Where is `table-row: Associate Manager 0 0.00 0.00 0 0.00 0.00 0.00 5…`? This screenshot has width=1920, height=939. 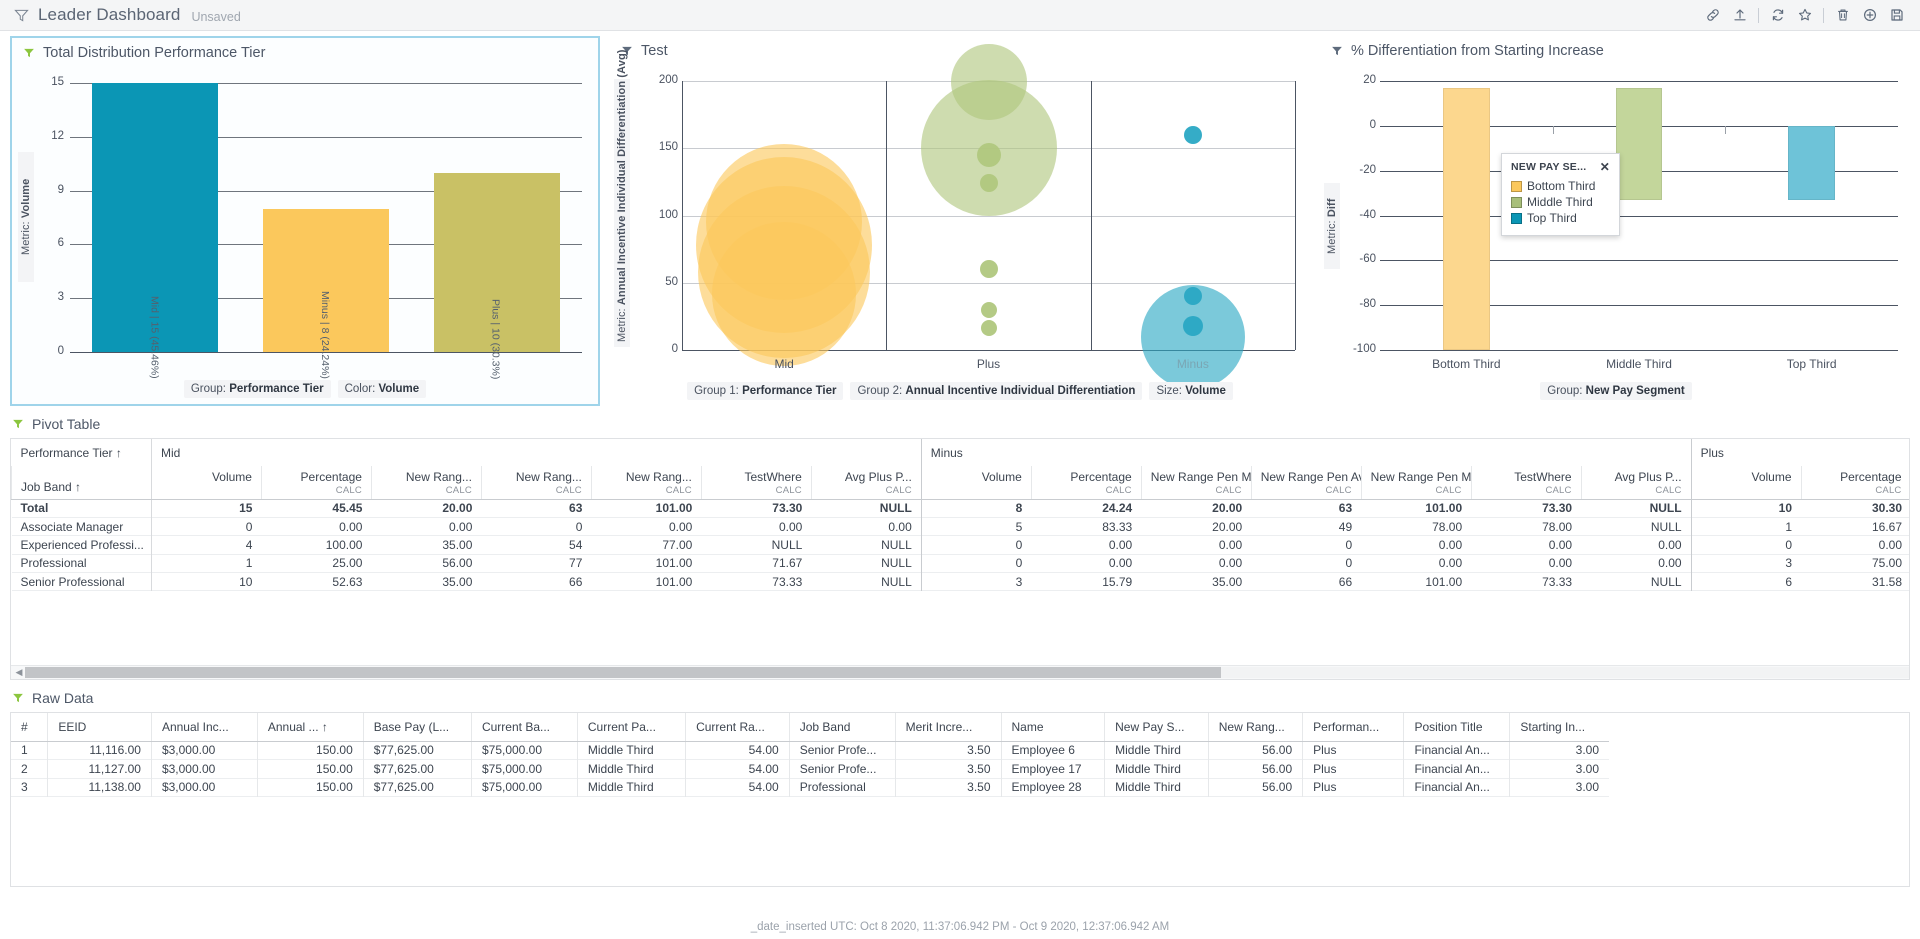
table-row: Associate Manager 0 0.00 0.00 0 0.00 0.00 0.00 5… is located at coordinates (960, 526).